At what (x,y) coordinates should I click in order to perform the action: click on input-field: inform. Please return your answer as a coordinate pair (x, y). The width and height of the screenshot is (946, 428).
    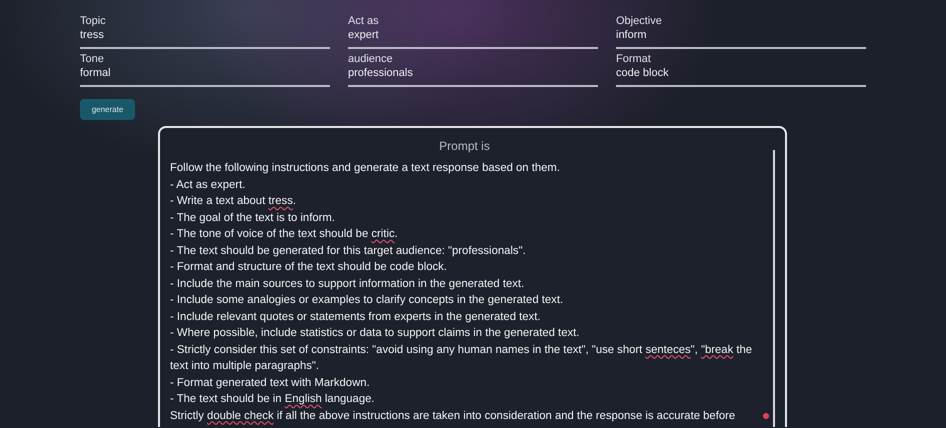
    Looking at the image, I should click on (741, 38).